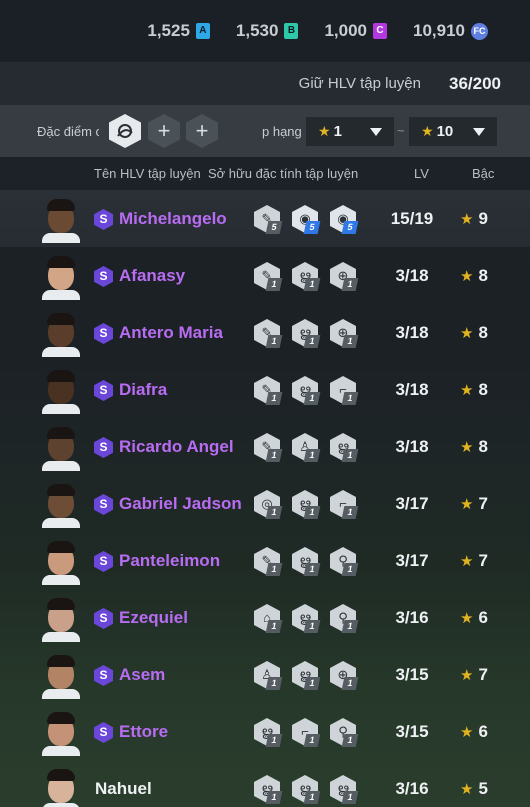 This screenshot has width=530, height=807. I want to click on coach-grade: ★ 8, so click(474, 333).